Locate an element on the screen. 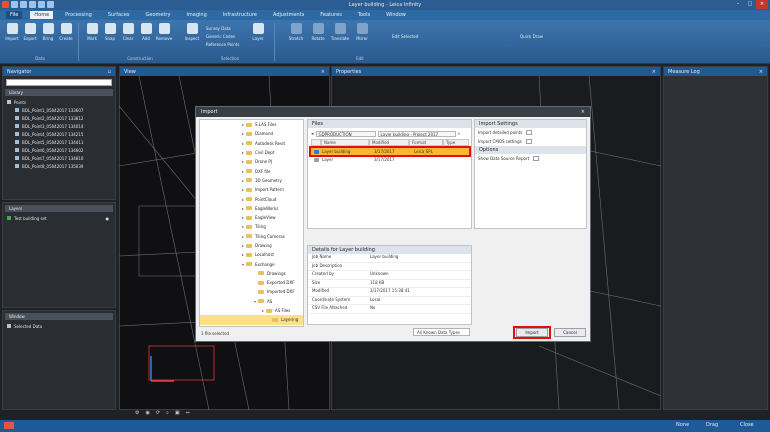  layers-header: Layers is located at coordinates (59, 208).